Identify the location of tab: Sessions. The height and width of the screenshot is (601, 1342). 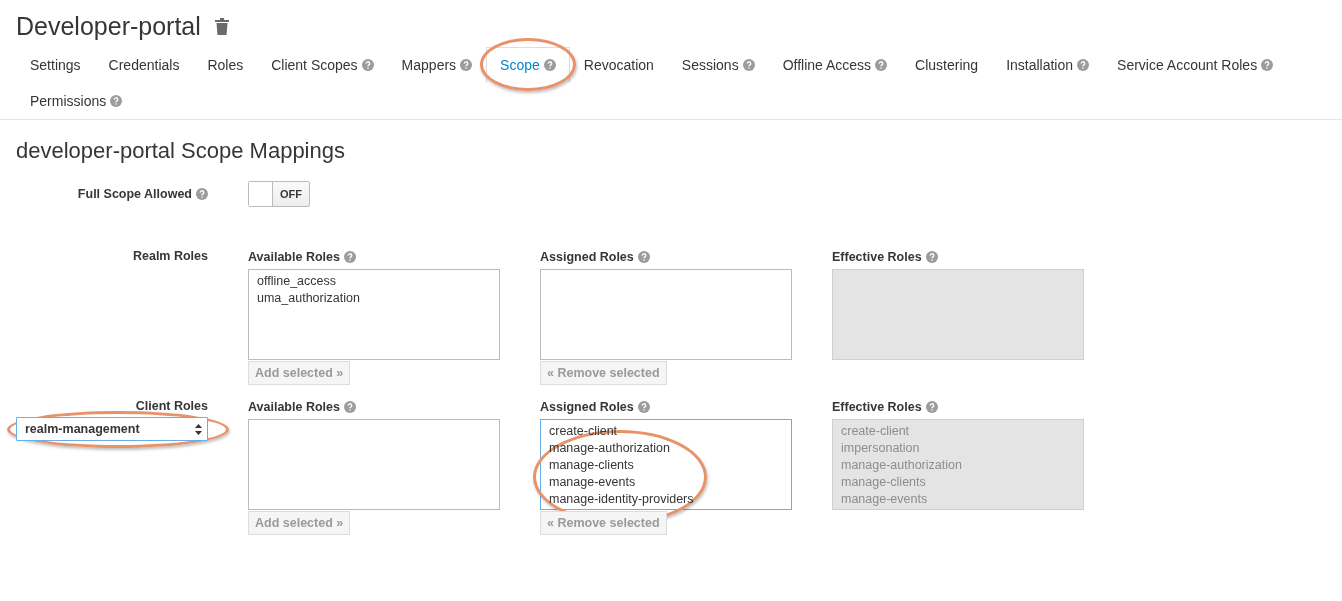
(718, 65).